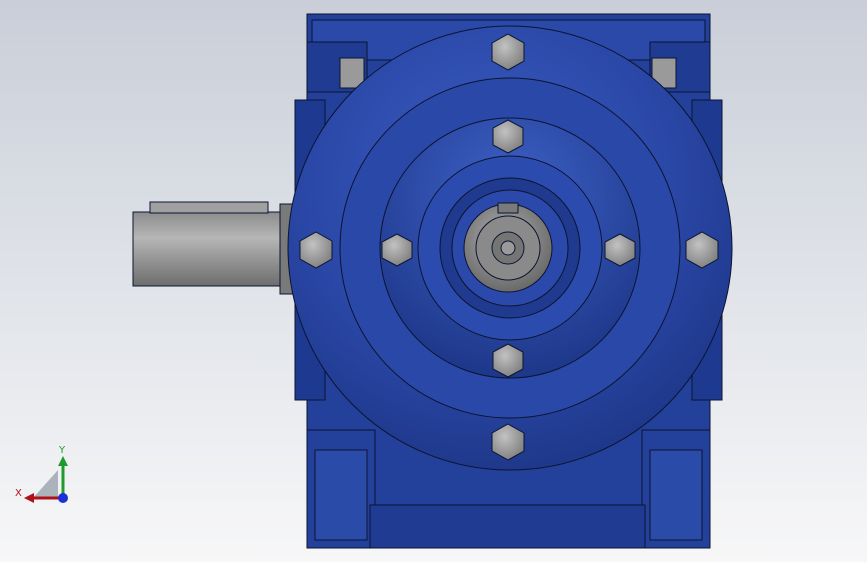 Image resolution: width=867 pixels, height=562 pixels. I want to click on triad-x-label: X, so click(18, 493).